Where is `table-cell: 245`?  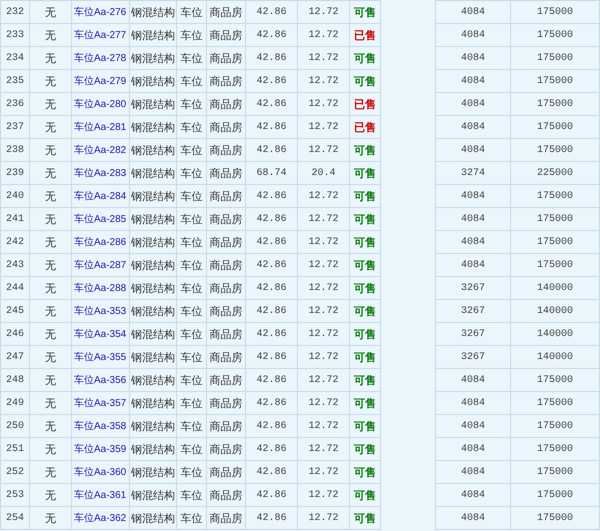
table-cell: 245 is located at coordinates (15, 311).